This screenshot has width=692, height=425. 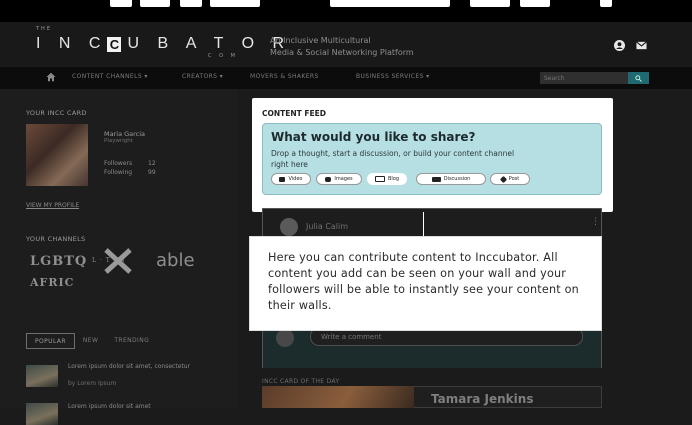 What do you see at coordinates (342, 52) in the screenshot?
I see `tagline-line-2: Media & Social Networking Platform` at bounding box center [342, 52].